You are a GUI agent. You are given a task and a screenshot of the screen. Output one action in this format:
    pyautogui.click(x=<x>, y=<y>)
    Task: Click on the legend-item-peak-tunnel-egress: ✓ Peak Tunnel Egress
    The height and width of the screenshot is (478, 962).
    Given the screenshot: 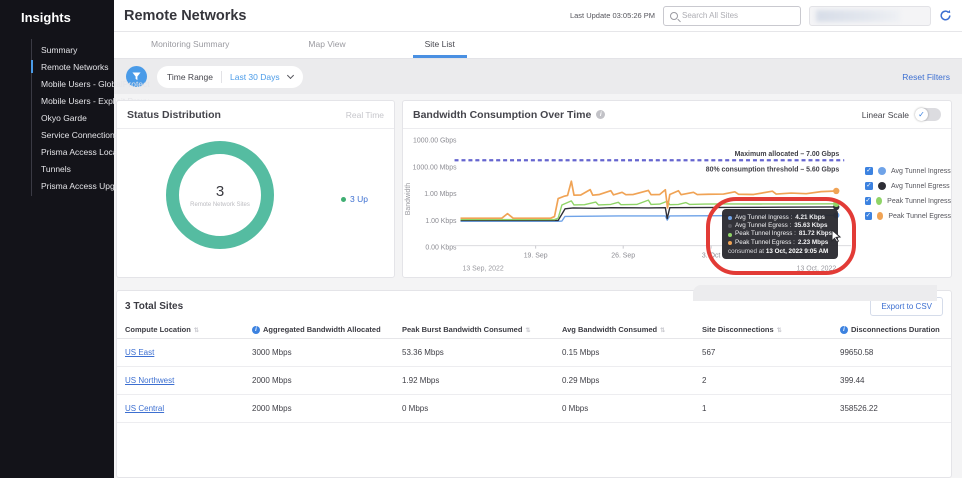 What is the action you would take?
    pyautogui.click(x=908, y=216)
    